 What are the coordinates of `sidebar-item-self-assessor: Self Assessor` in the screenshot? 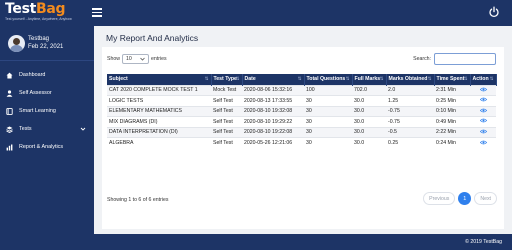 It's located at (47, 93).